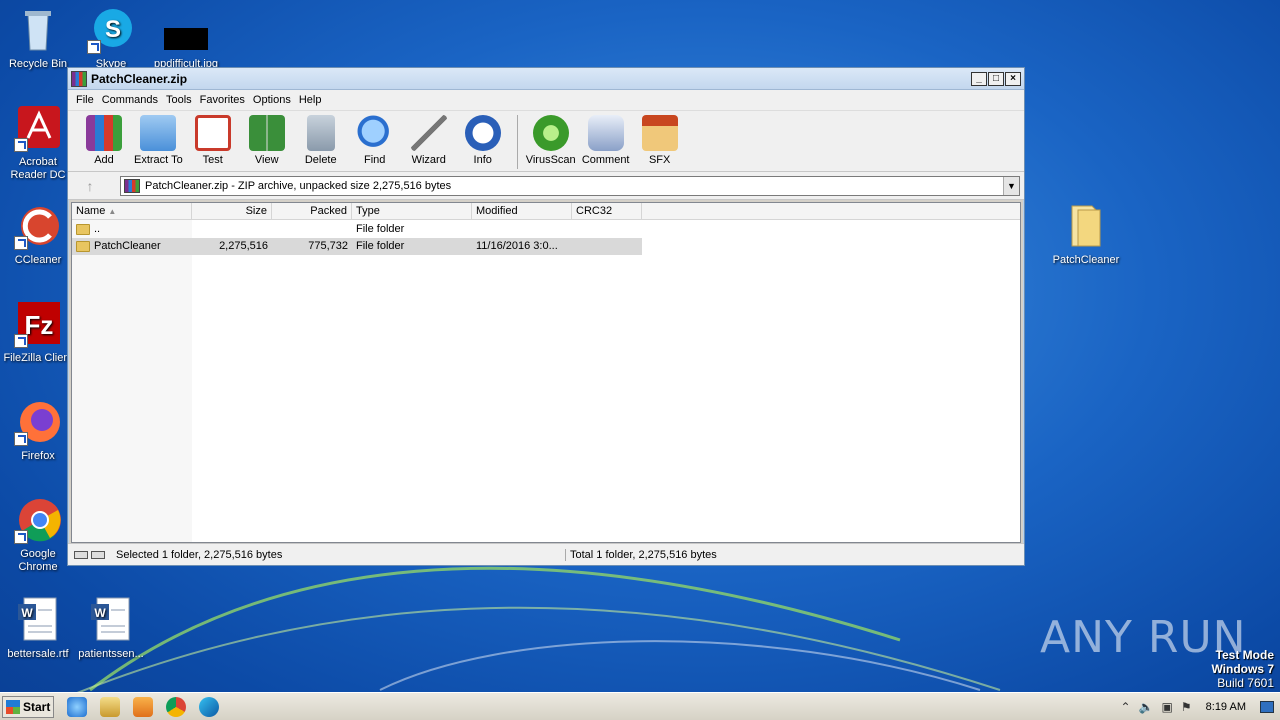 This screenshot has width=1280, height=720. Describe the element at coordinates (232, 211) in the screenshot. I see `column-size: Size` at that location.